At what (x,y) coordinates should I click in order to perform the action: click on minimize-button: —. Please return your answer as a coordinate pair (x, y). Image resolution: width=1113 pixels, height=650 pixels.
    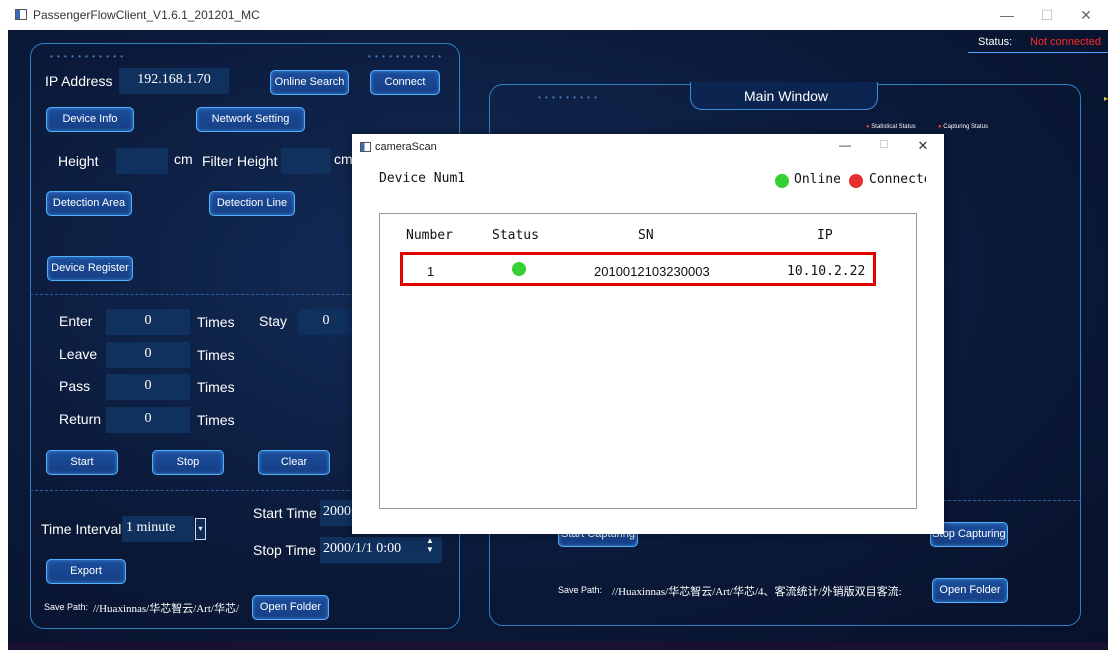
    Looking at the image, I should click on (1007, 15).